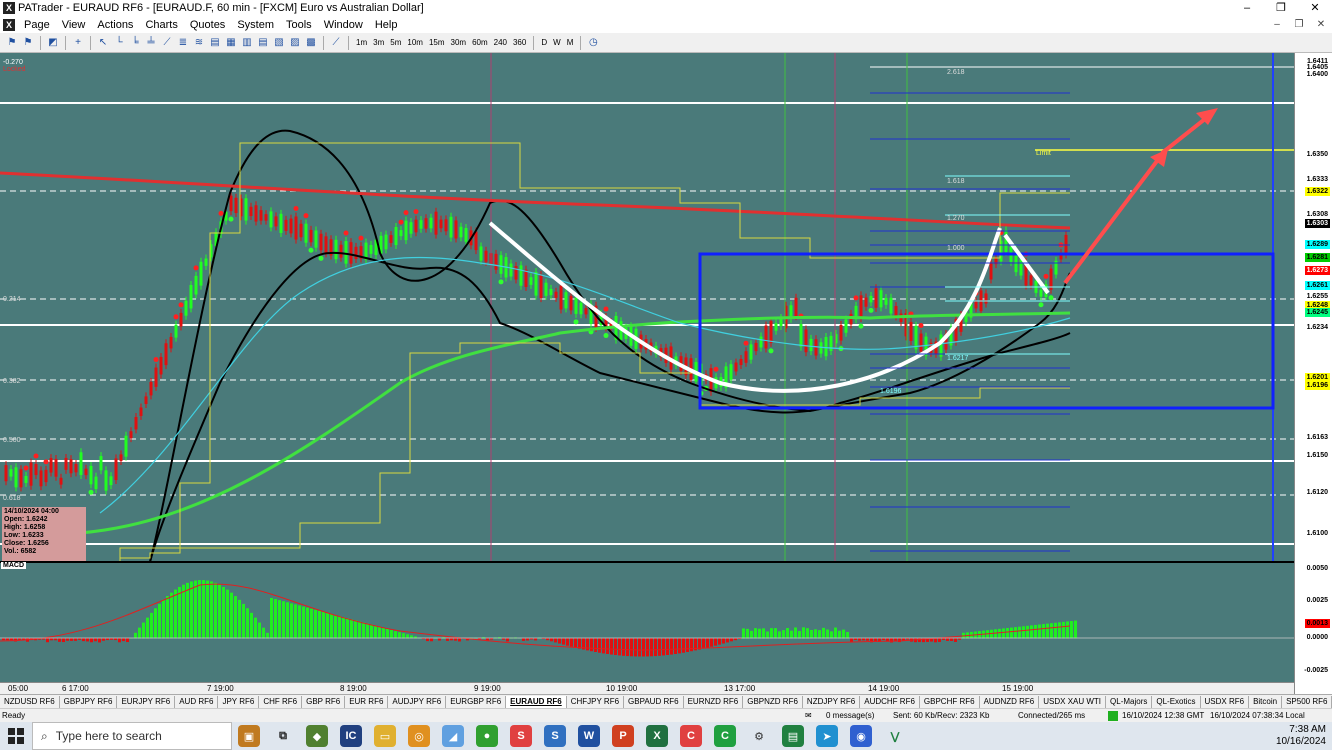 Image resolution: width=1332 pixels, height=750 pixels. What do you see at coordinates (78, 43) in the screenshot?
I see `crosshair-icon: +` at bounding box center [78, 43].